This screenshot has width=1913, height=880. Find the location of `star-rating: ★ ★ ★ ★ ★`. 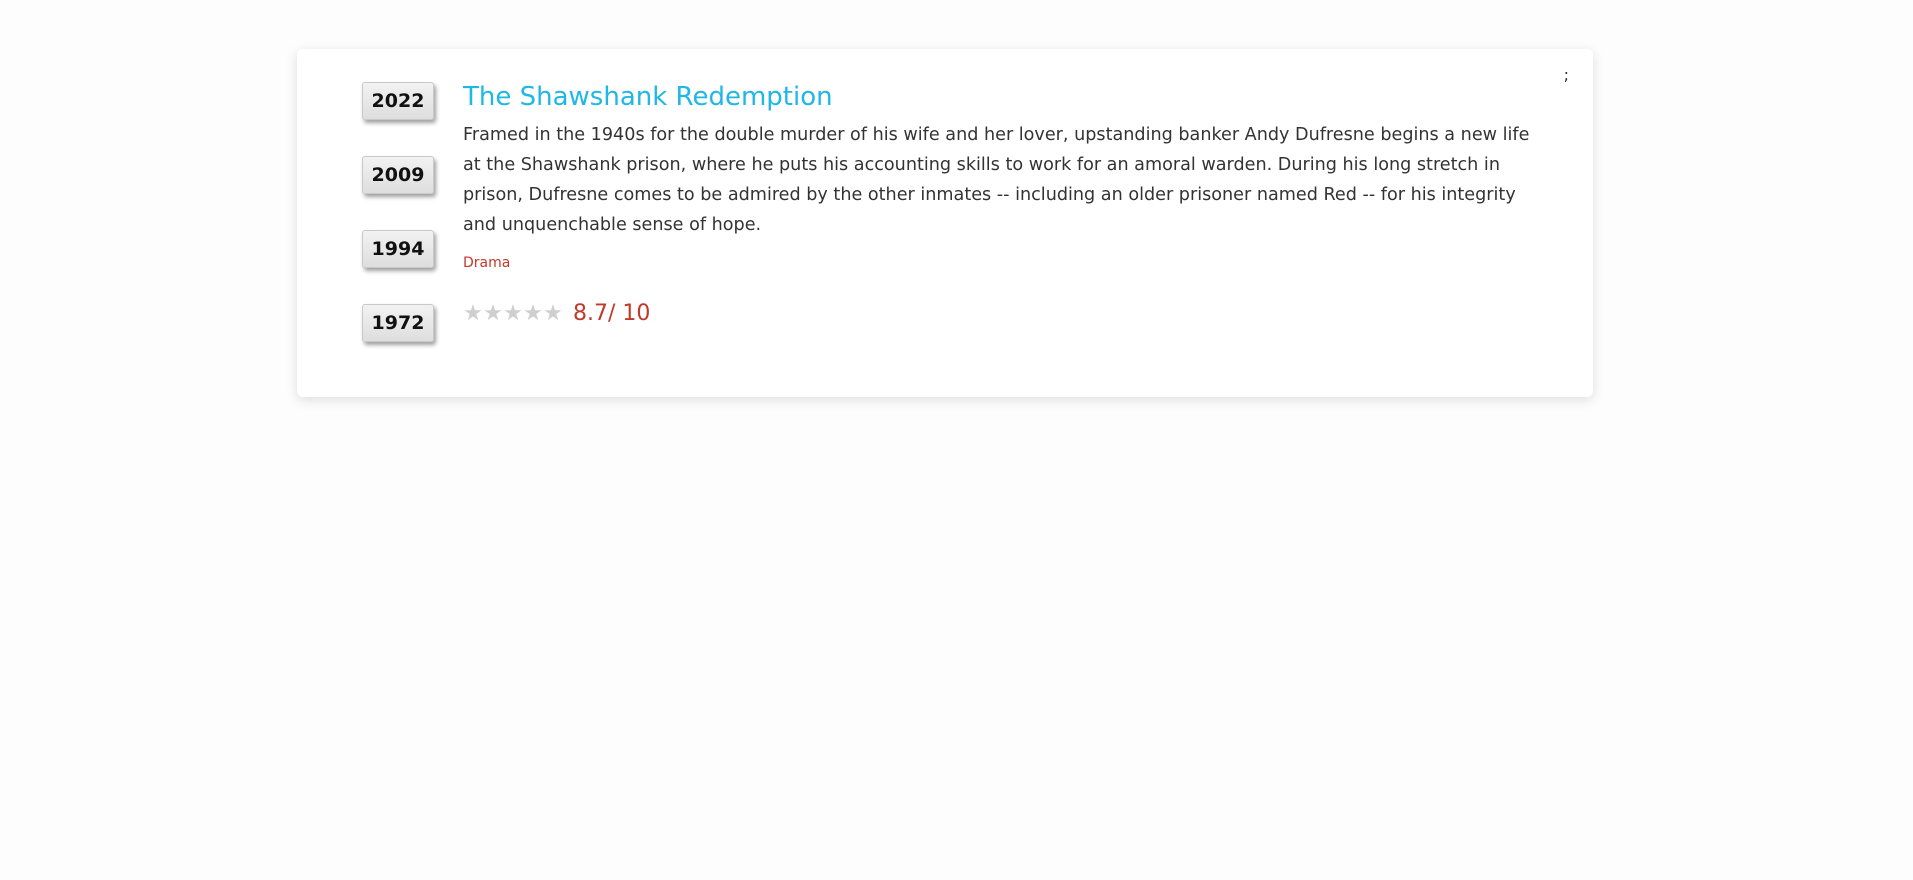

star-rating: ★ ★ ★ ★ ★ is located at coordinates (513, 313).